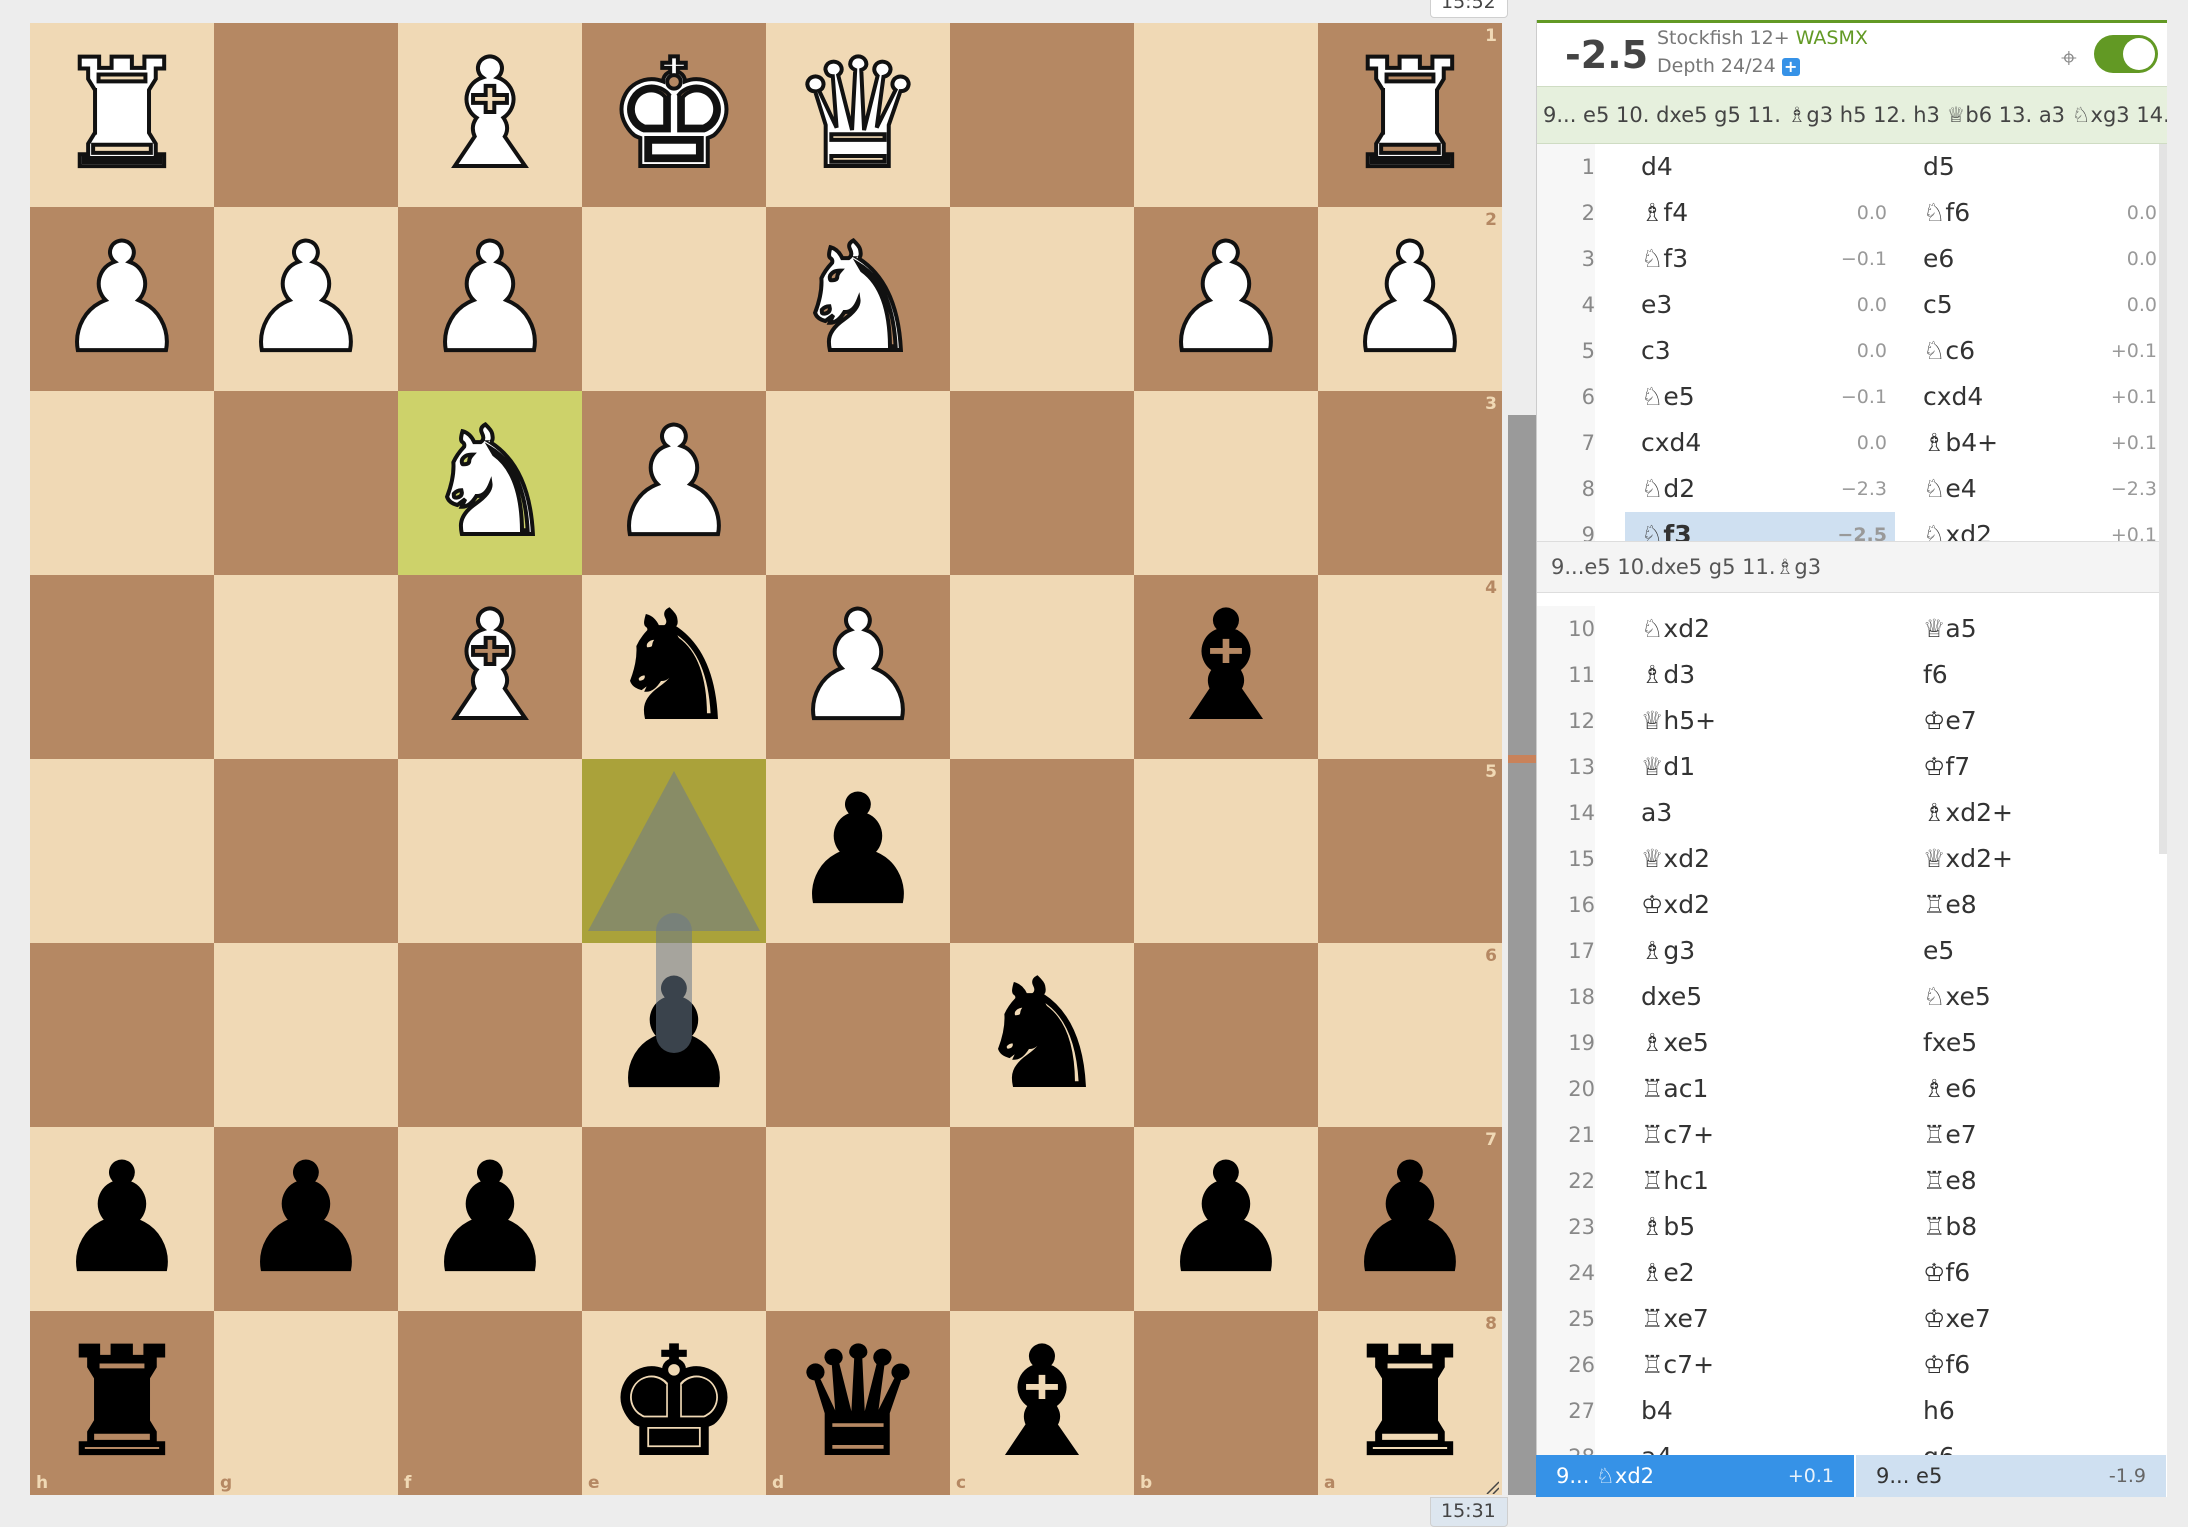  What do you see at coordinates (2036, 397) in the screenshot?
I see `black-move: cxd4 +0.1` at bounding box center [2036, 397].